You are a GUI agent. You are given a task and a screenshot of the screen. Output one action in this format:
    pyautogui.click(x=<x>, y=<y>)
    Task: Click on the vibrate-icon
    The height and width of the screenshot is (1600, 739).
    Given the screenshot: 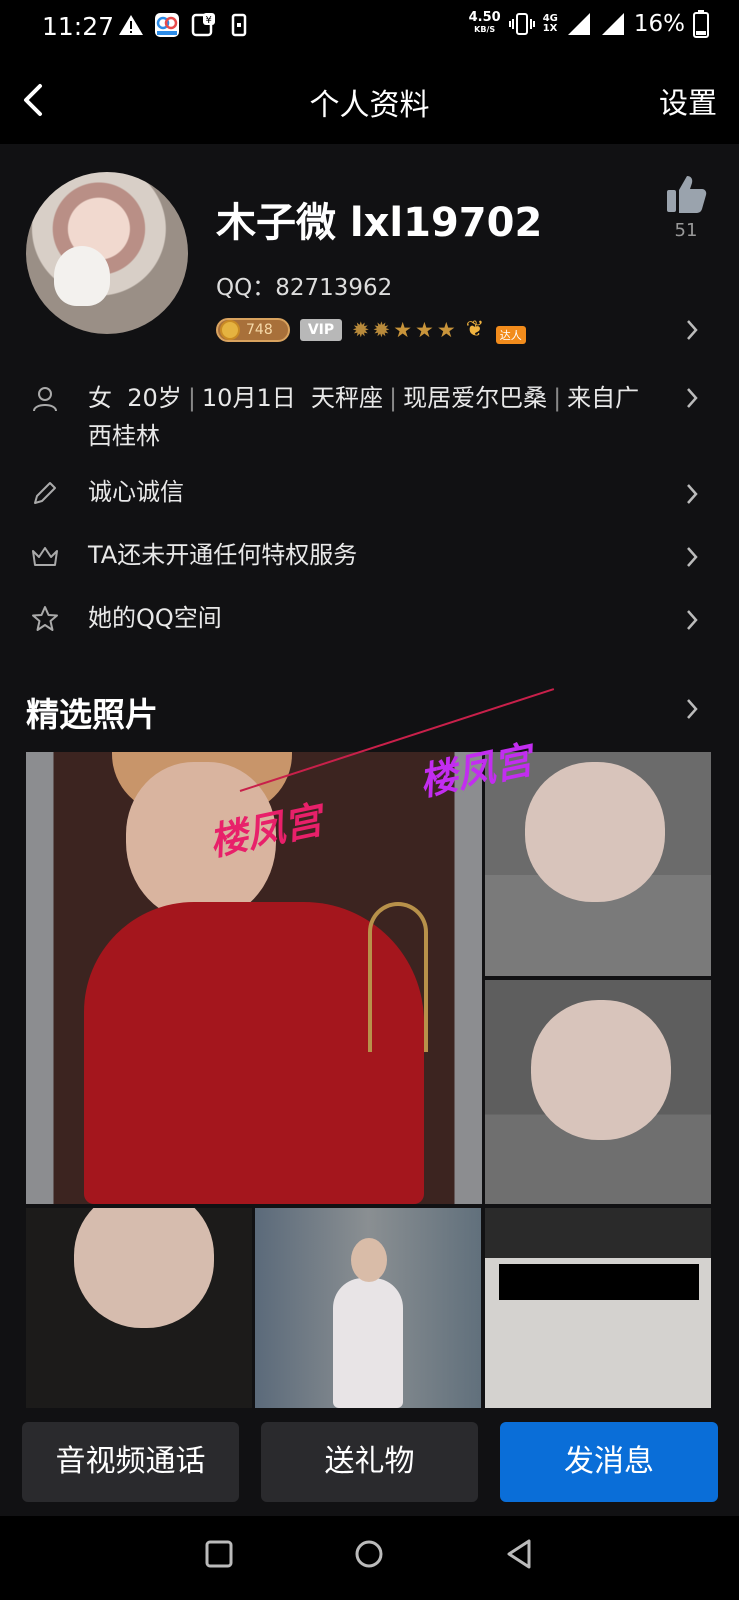 What is the action you would take?
    pyautogui.click(x=521, y=24)
    